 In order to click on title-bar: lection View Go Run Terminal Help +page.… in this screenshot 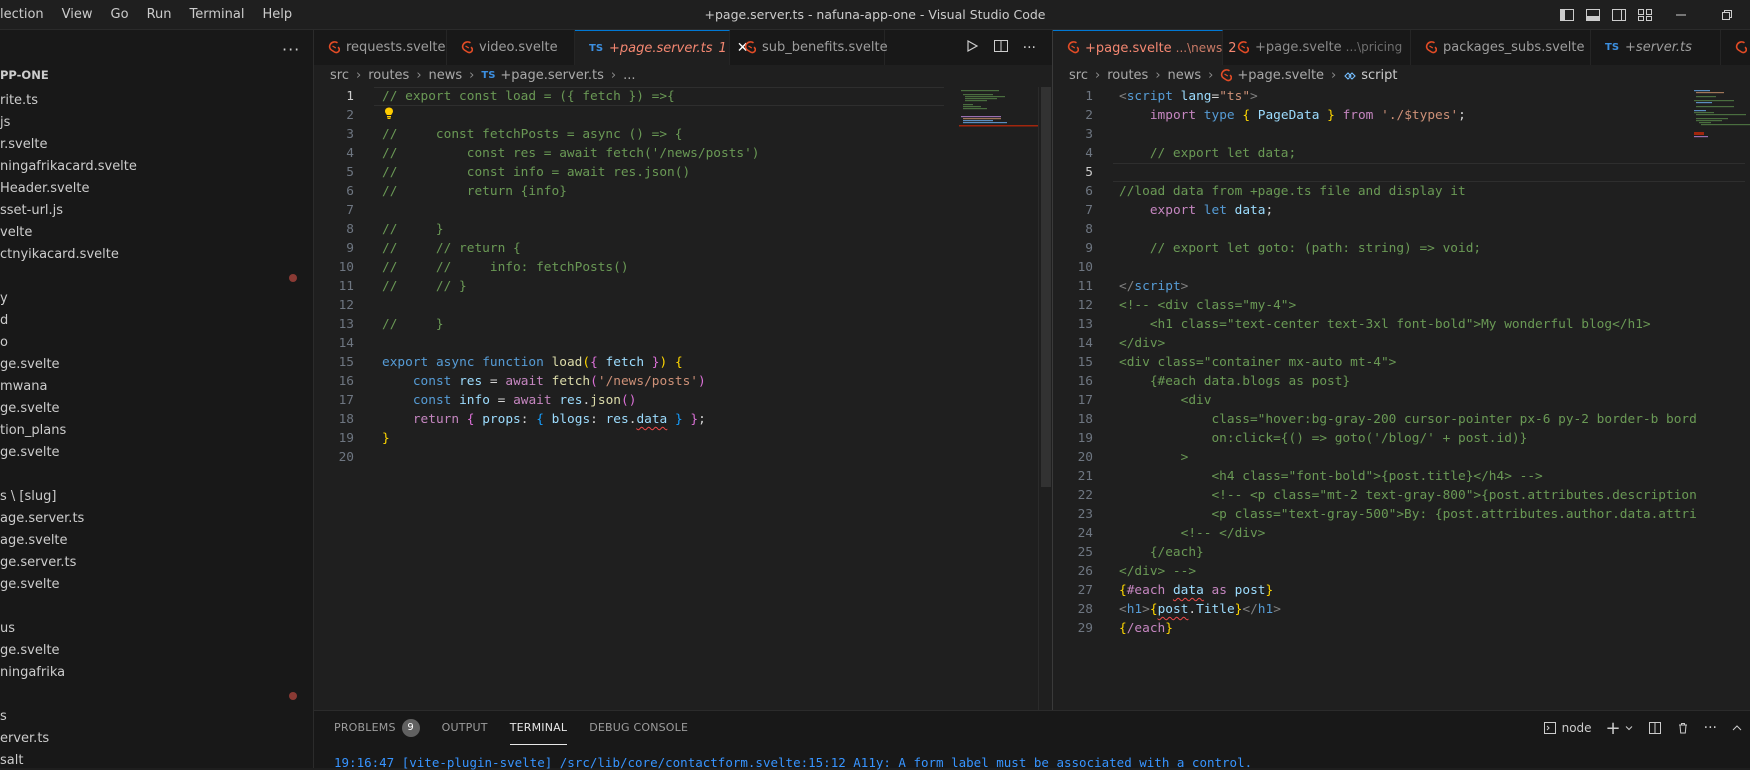, I will do `click(875, 15)`.